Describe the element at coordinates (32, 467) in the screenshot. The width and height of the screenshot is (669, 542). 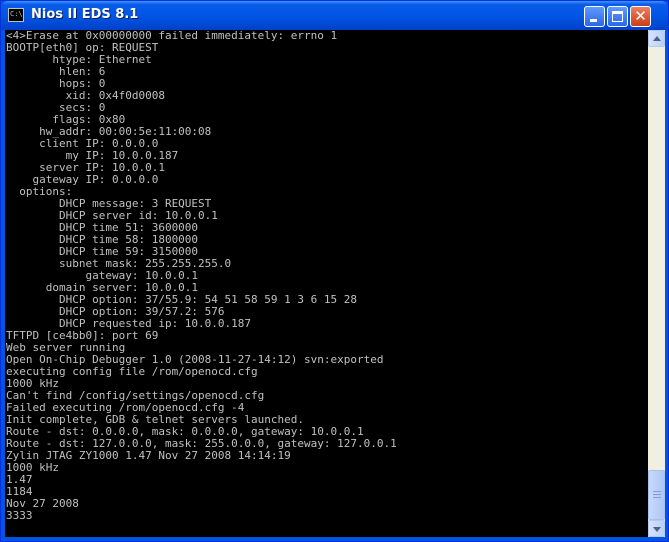
I see `console-line: 1000 kHz` at that location.